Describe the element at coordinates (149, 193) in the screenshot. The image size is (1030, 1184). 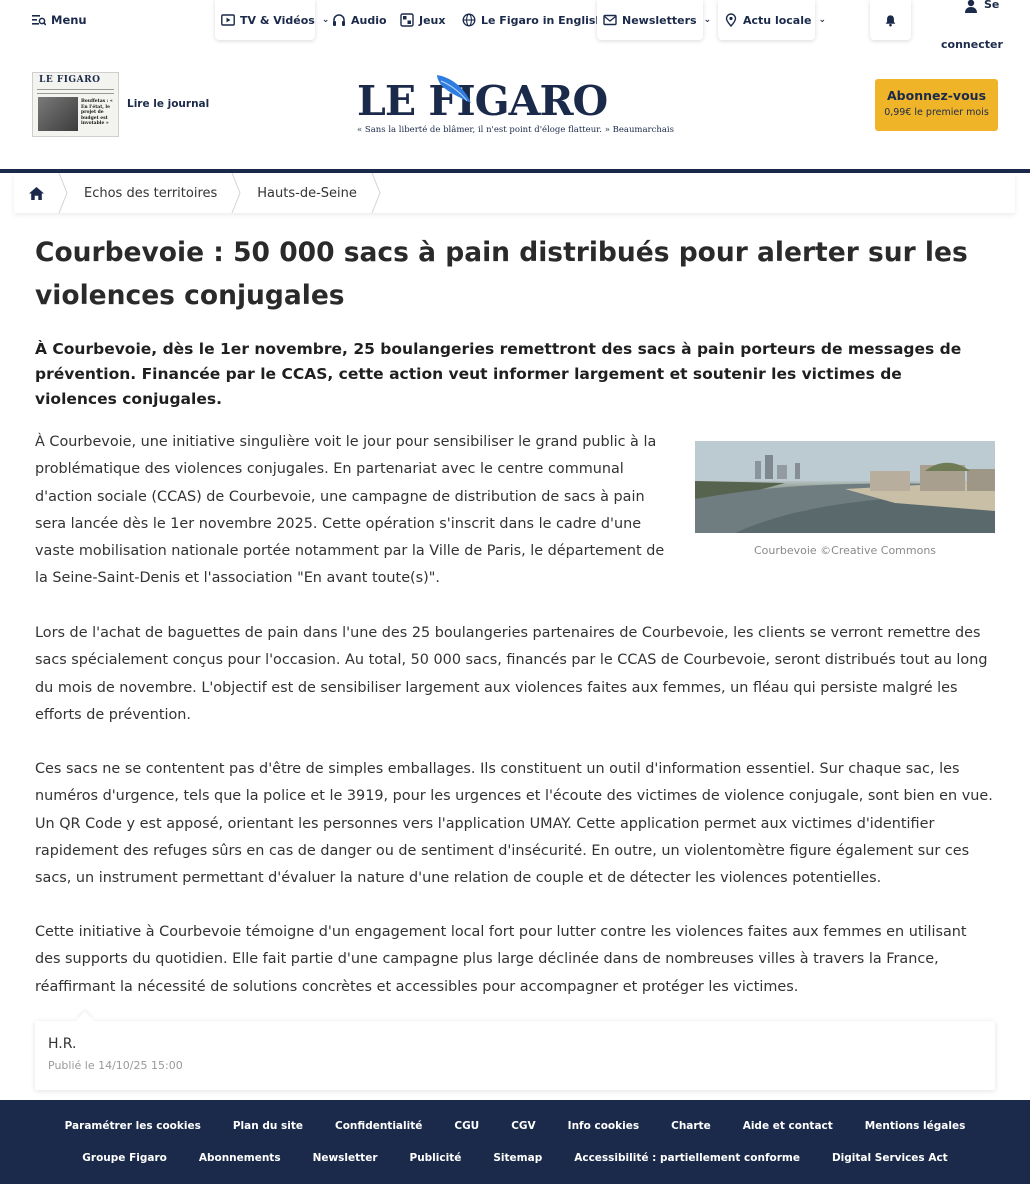
I see `breadcrumb-echos-territoires: Echos des territoires` at that location.